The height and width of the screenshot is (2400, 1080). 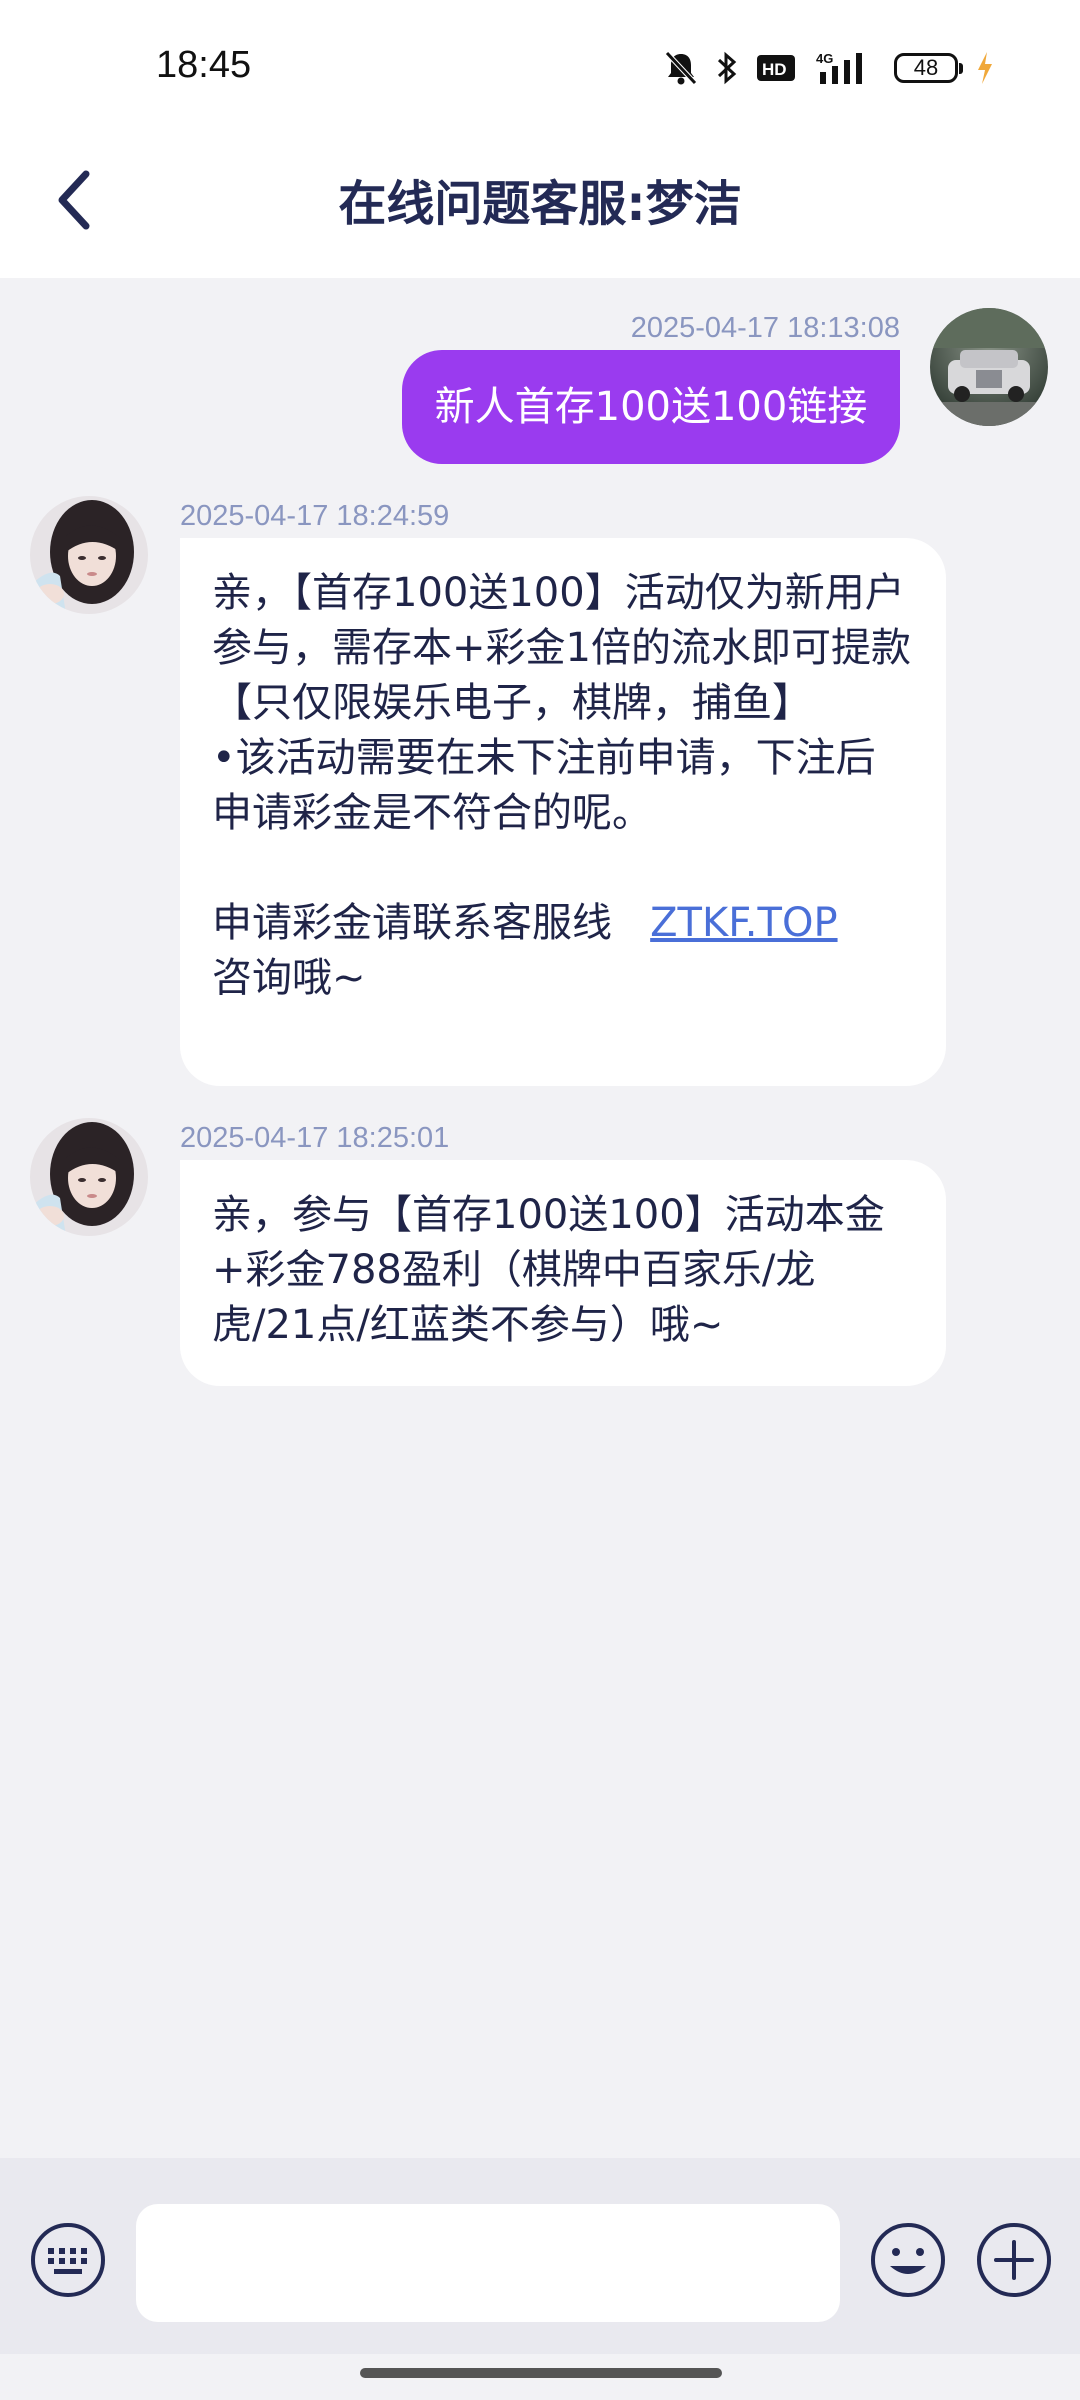 I want to click on page-title: 在线问题客服:梦洁, so click(x=540, y=204).